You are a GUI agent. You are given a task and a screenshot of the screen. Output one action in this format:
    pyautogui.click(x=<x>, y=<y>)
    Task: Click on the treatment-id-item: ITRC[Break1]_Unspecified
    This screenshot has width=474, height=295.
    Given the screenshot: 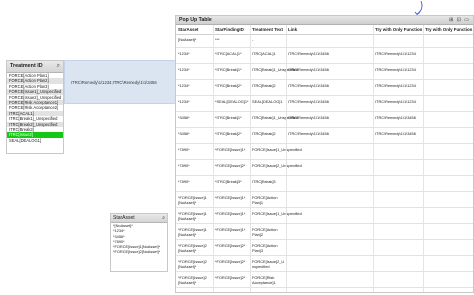 What is the action you would take?
    pyautogui.click(x=35, y=119)
    